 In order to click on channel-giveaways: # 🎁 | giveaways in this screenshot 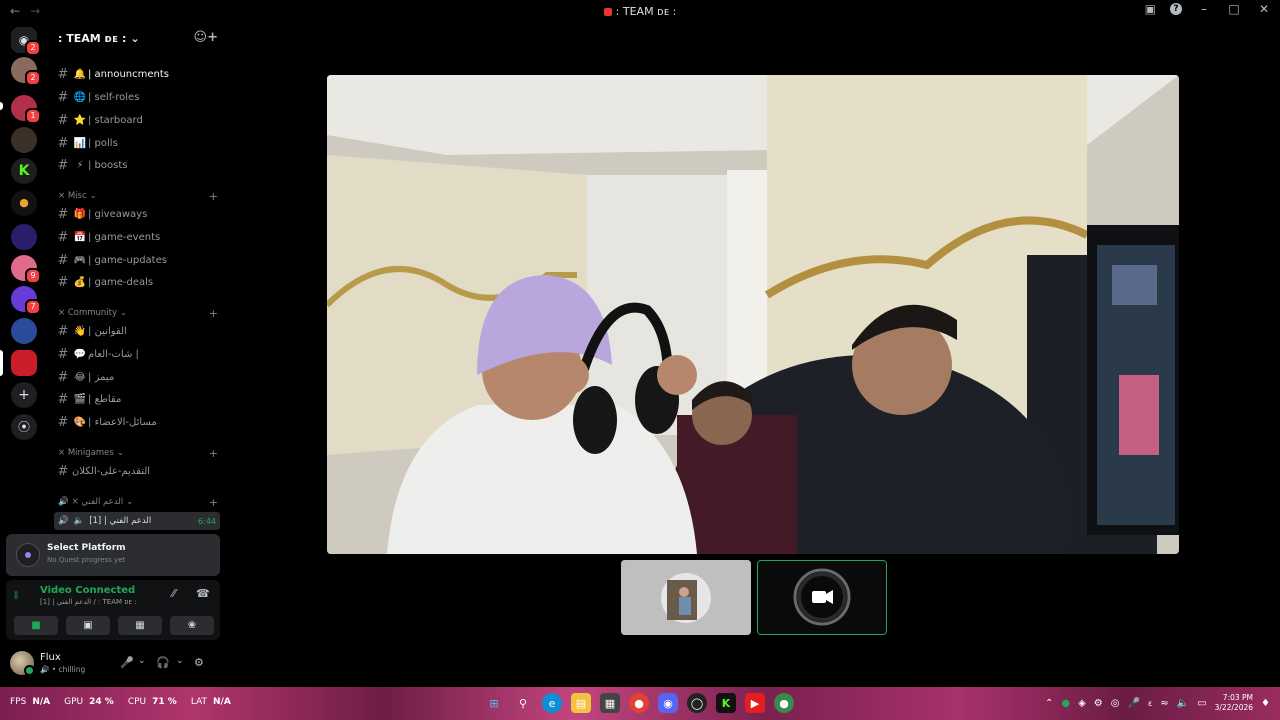, I will do `click(137, 214)`.